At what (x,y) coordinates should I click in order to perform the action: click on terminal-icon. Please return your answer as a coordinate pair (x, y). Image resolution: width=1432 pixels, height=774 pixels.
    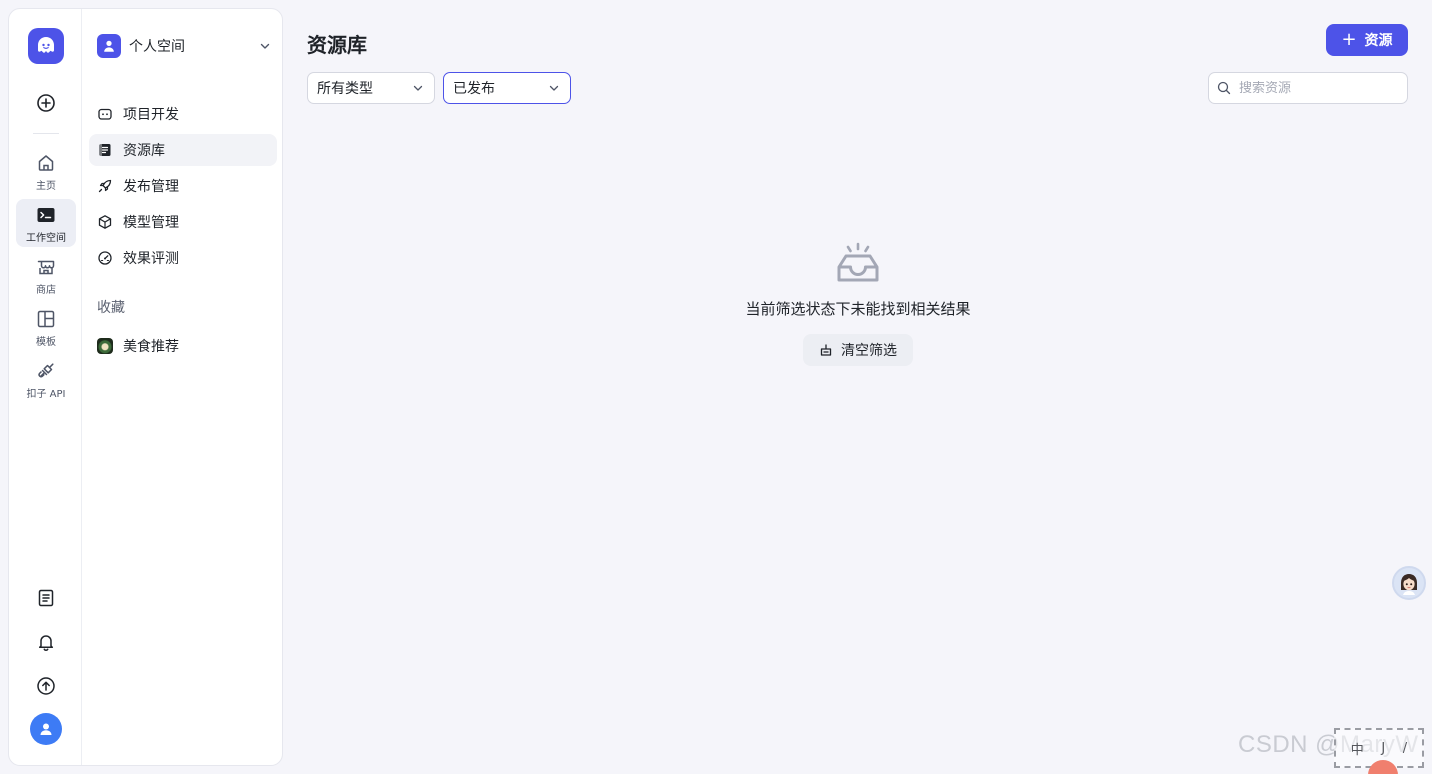
    Looking at the image, I should click on (46, 215).